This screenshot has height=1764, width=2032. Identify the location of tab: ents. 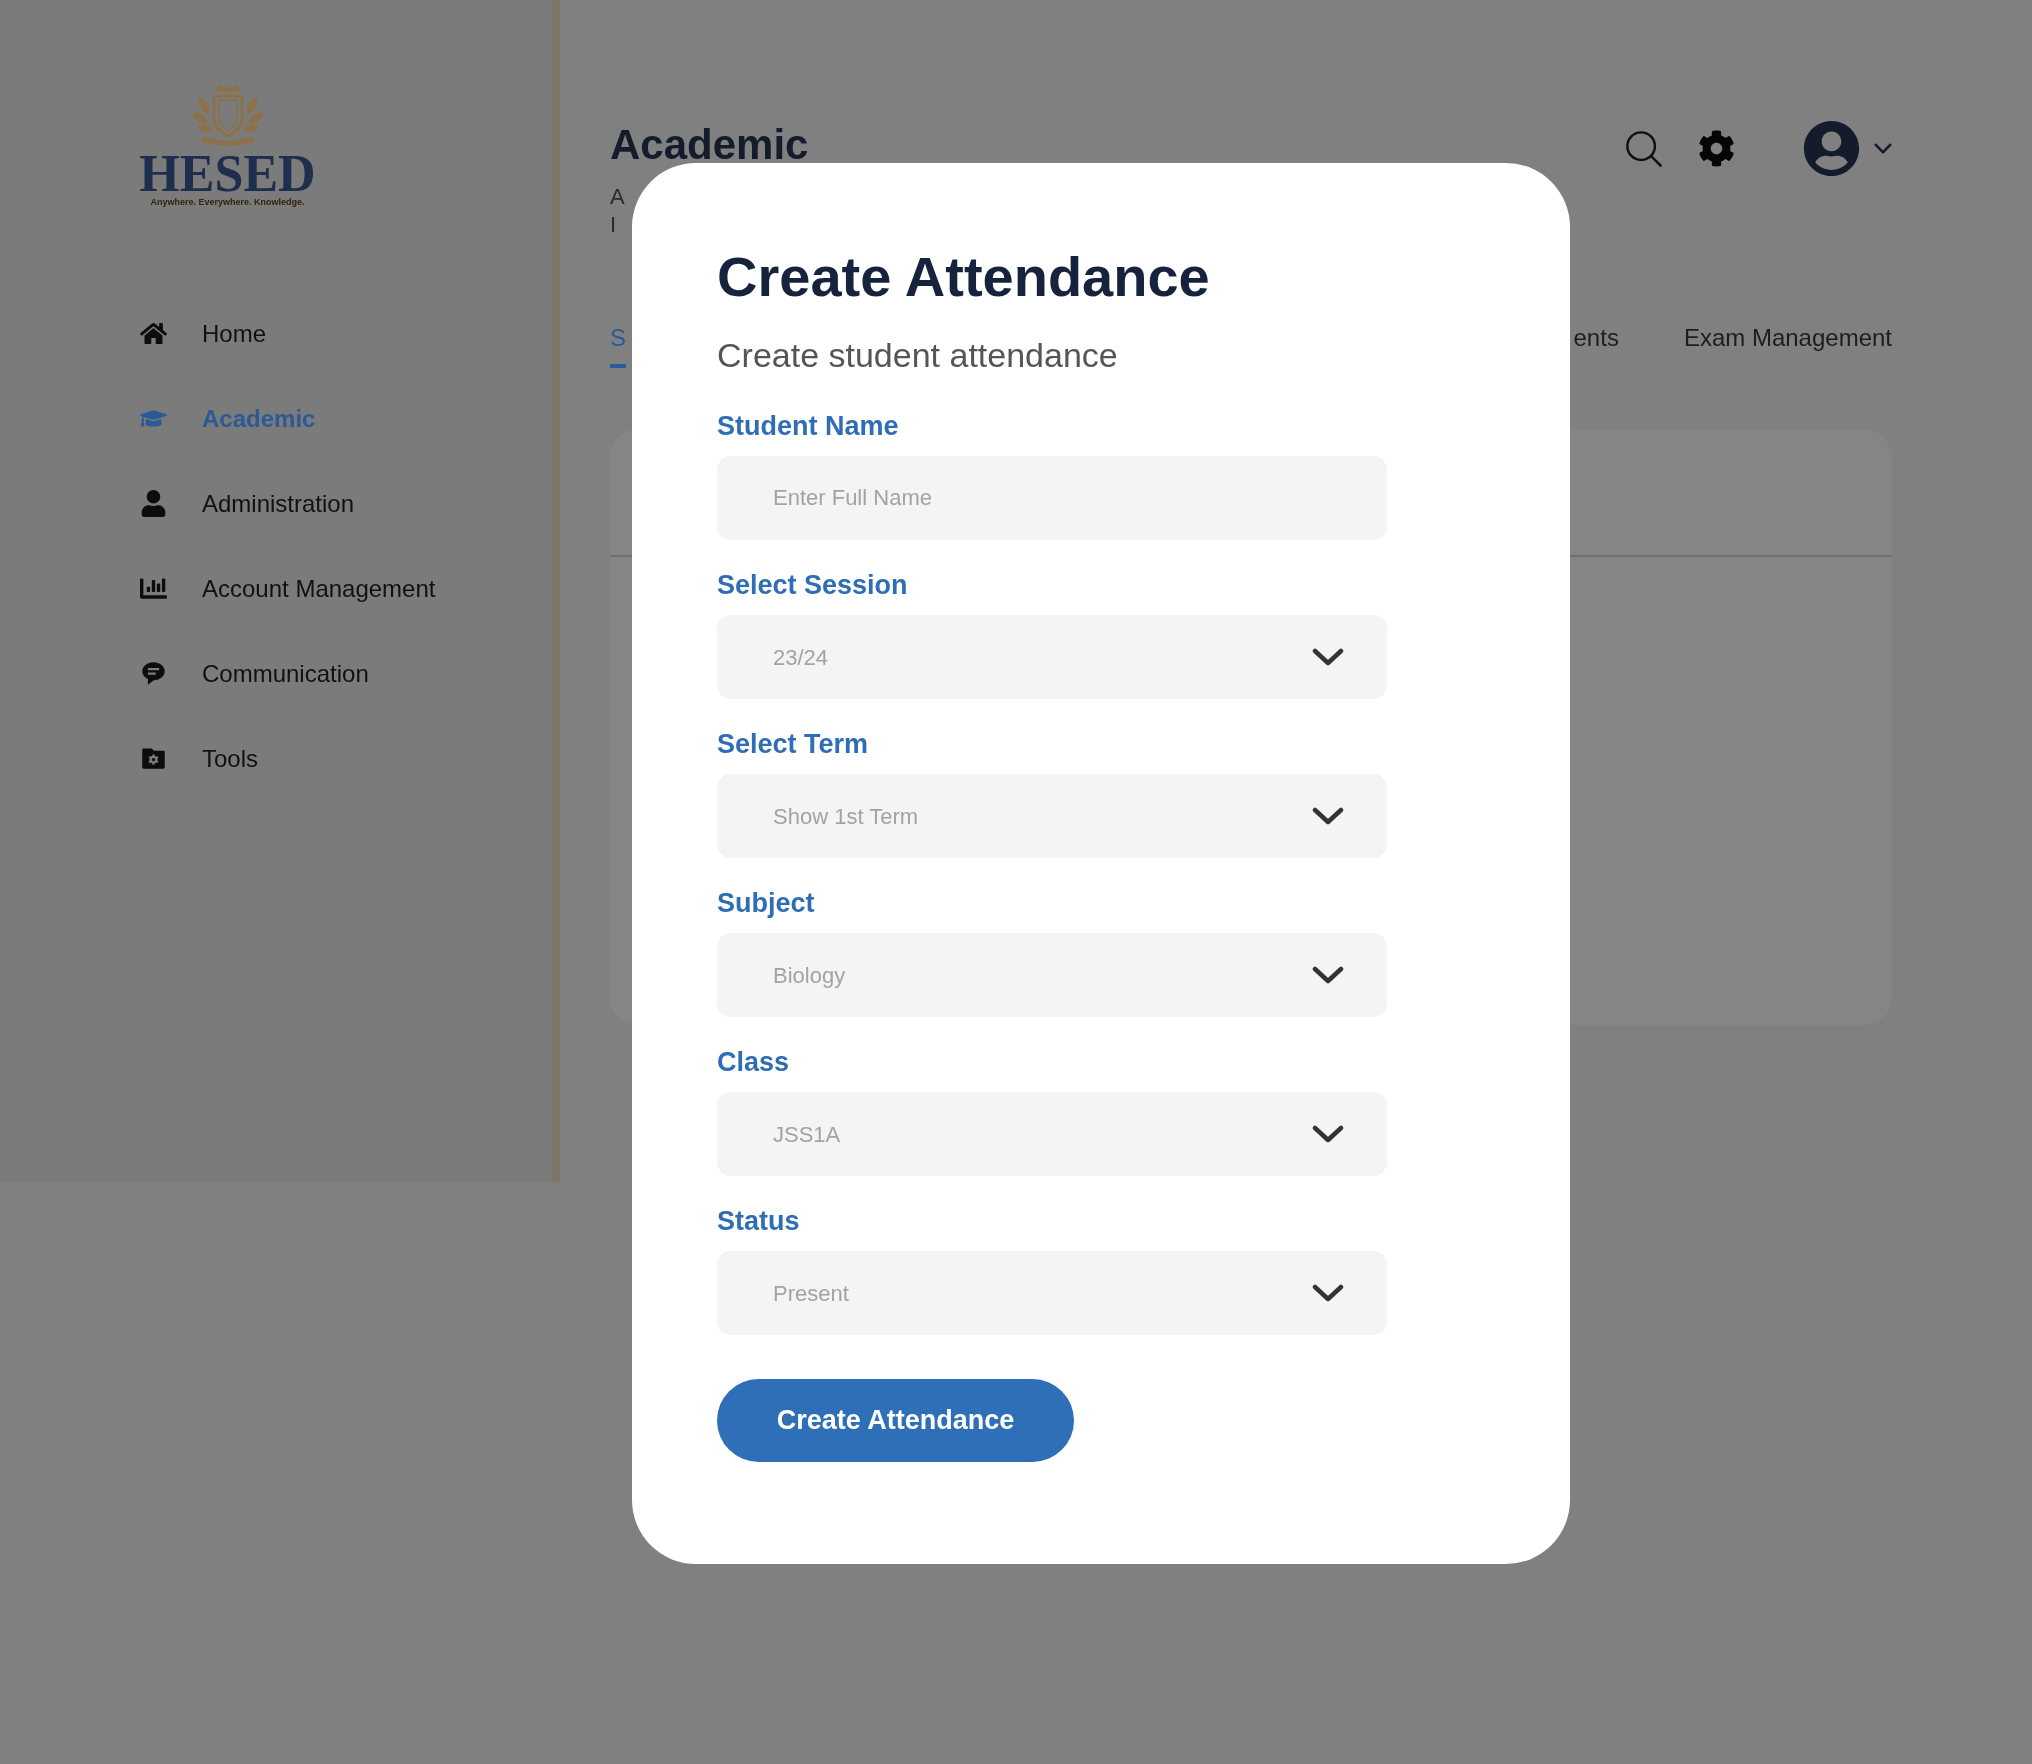
(1596, 345).